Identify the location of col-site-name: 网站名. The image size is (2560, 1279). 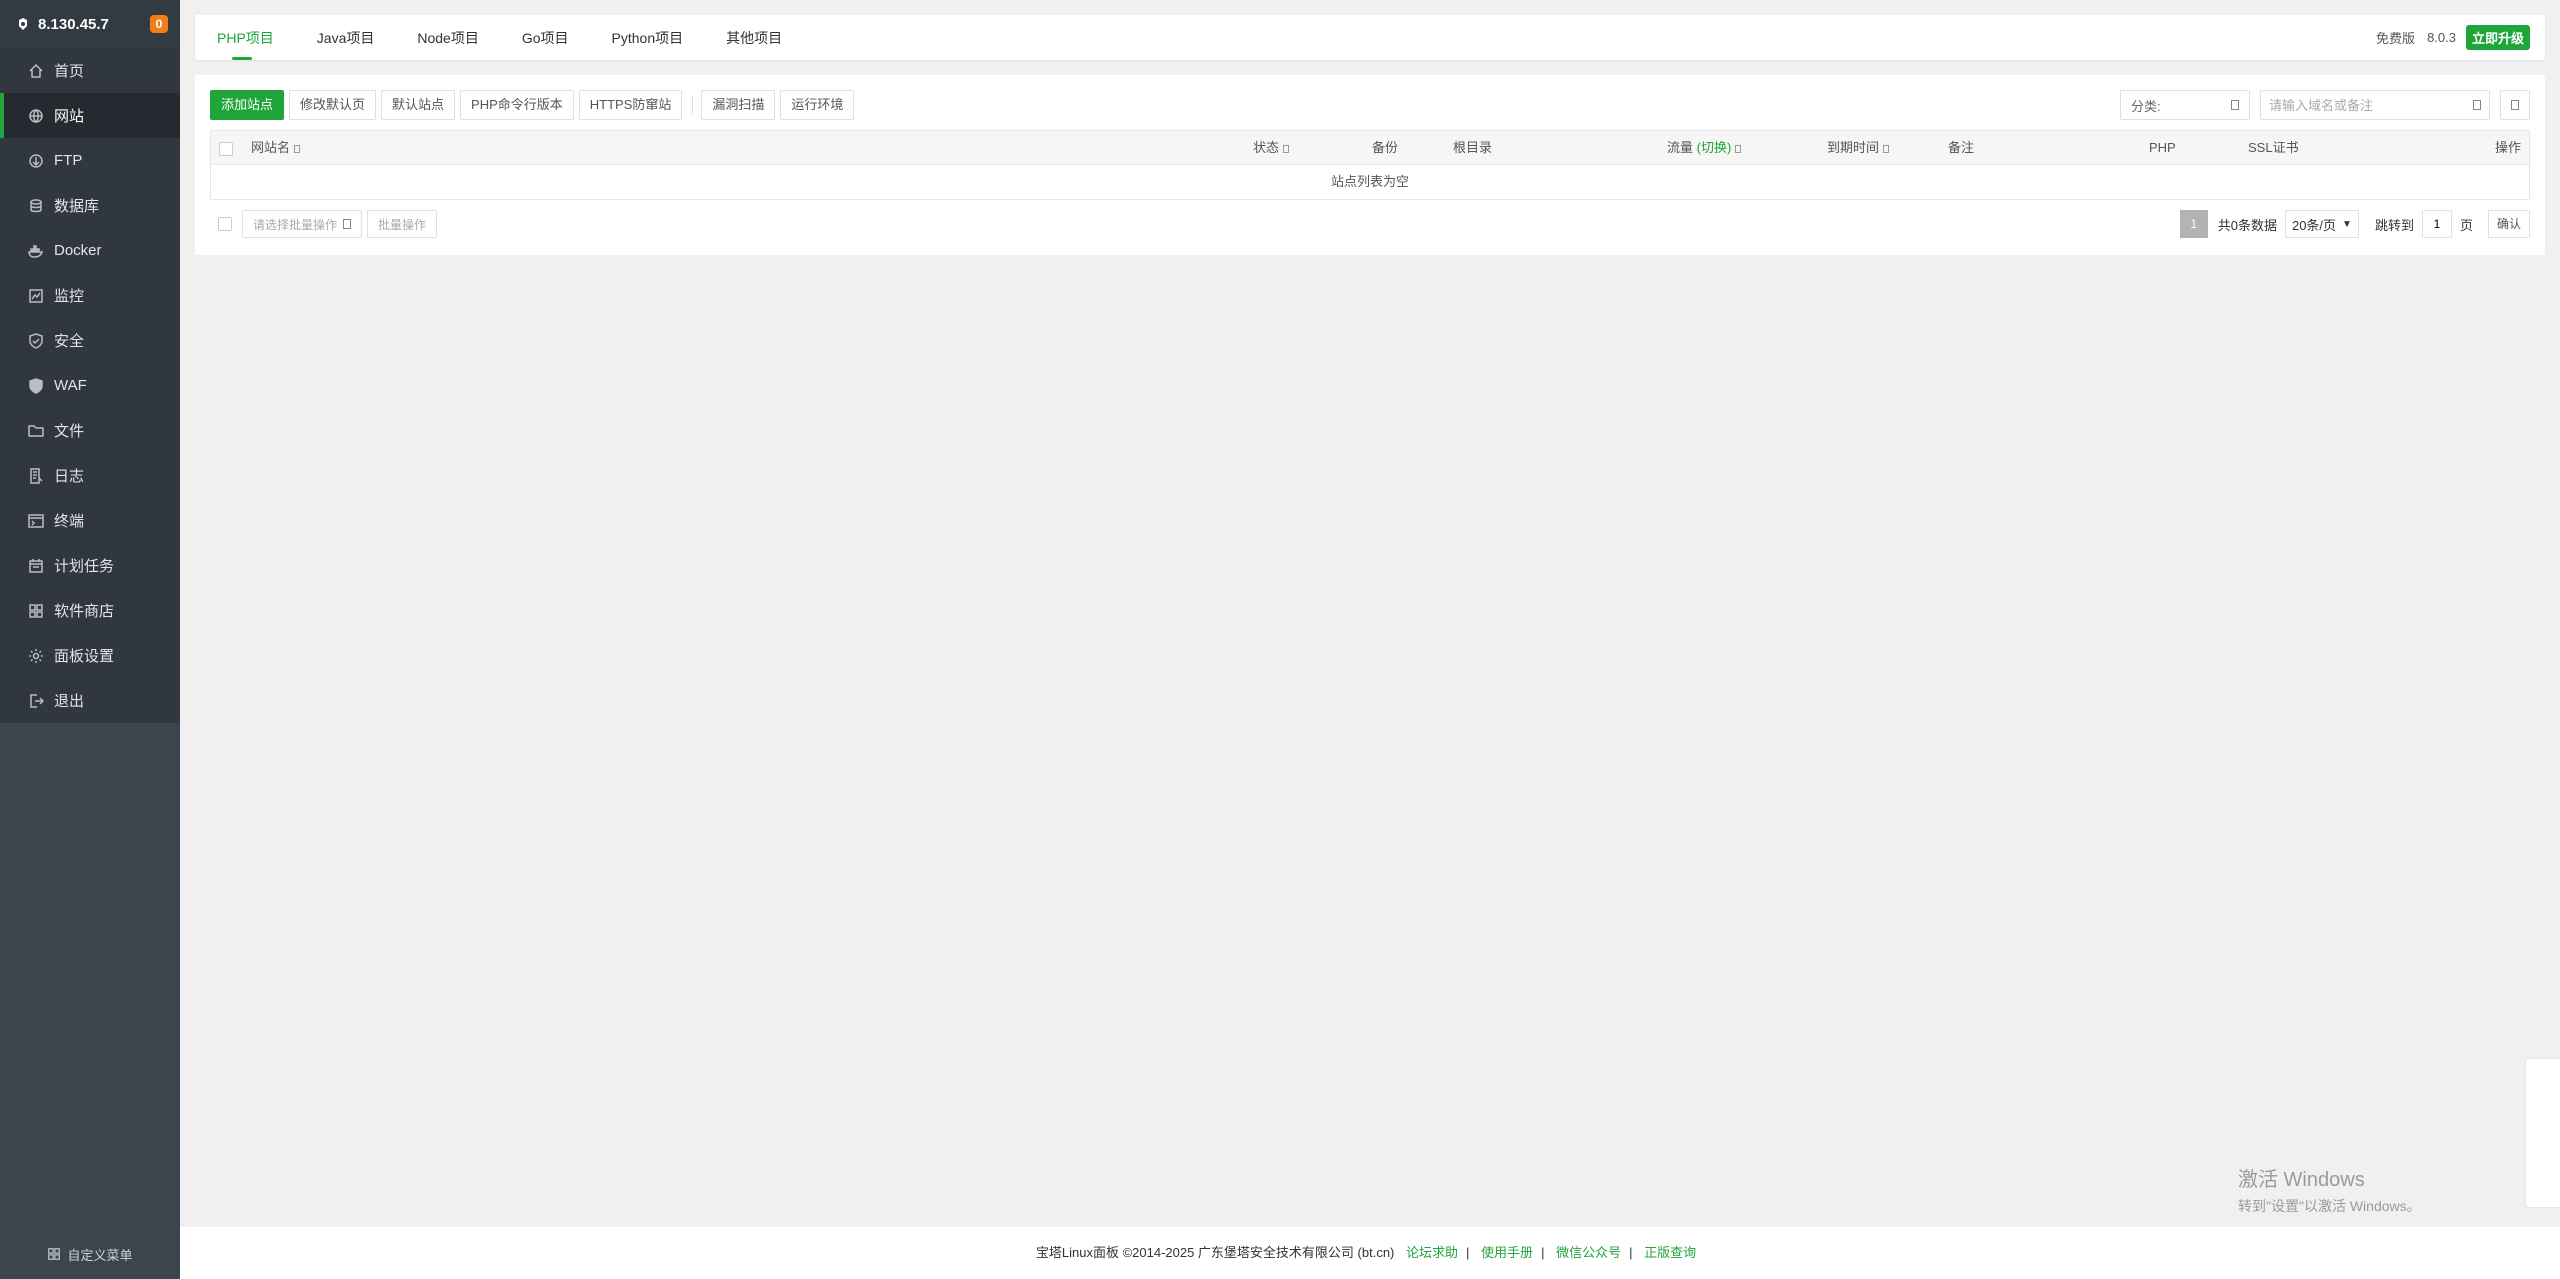
(276, 148).